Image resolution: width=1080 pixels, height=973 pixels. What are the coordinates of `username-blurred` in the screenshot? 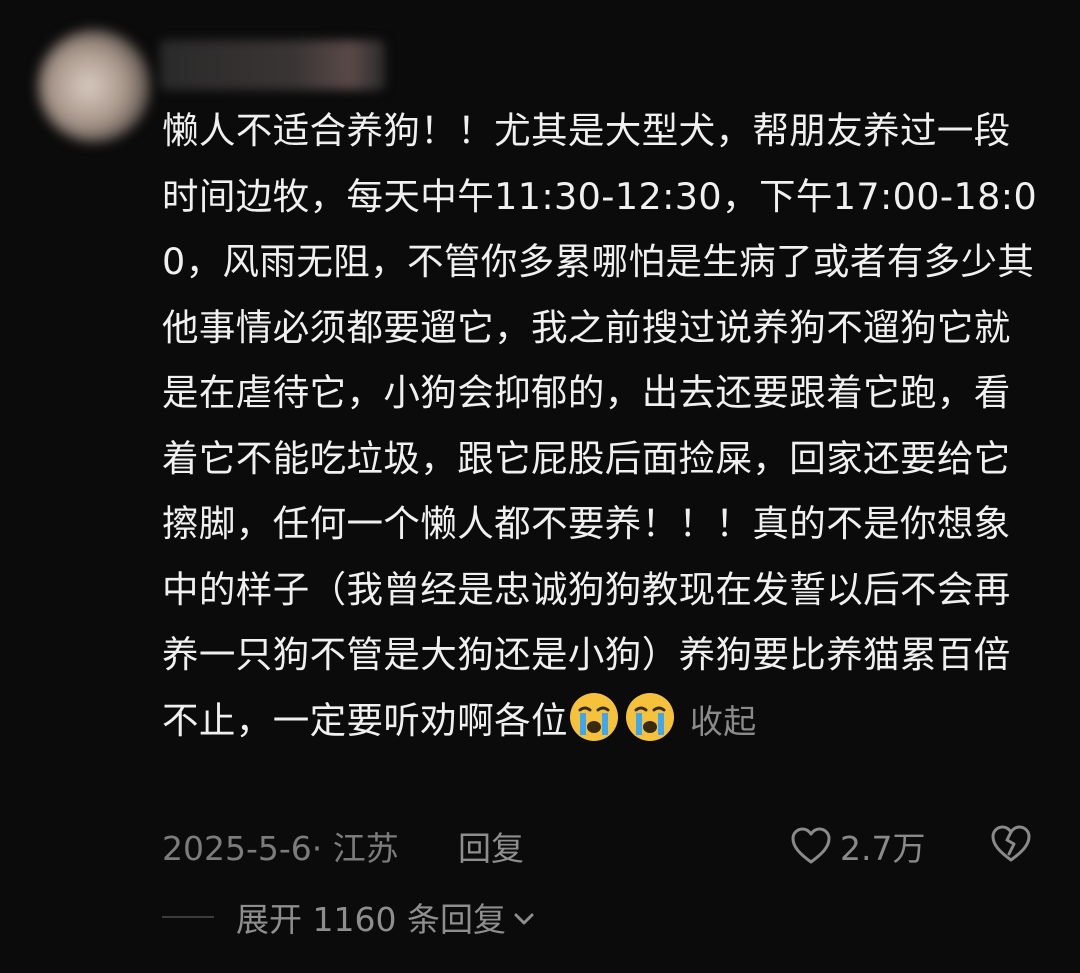 It's located at (272, 65).